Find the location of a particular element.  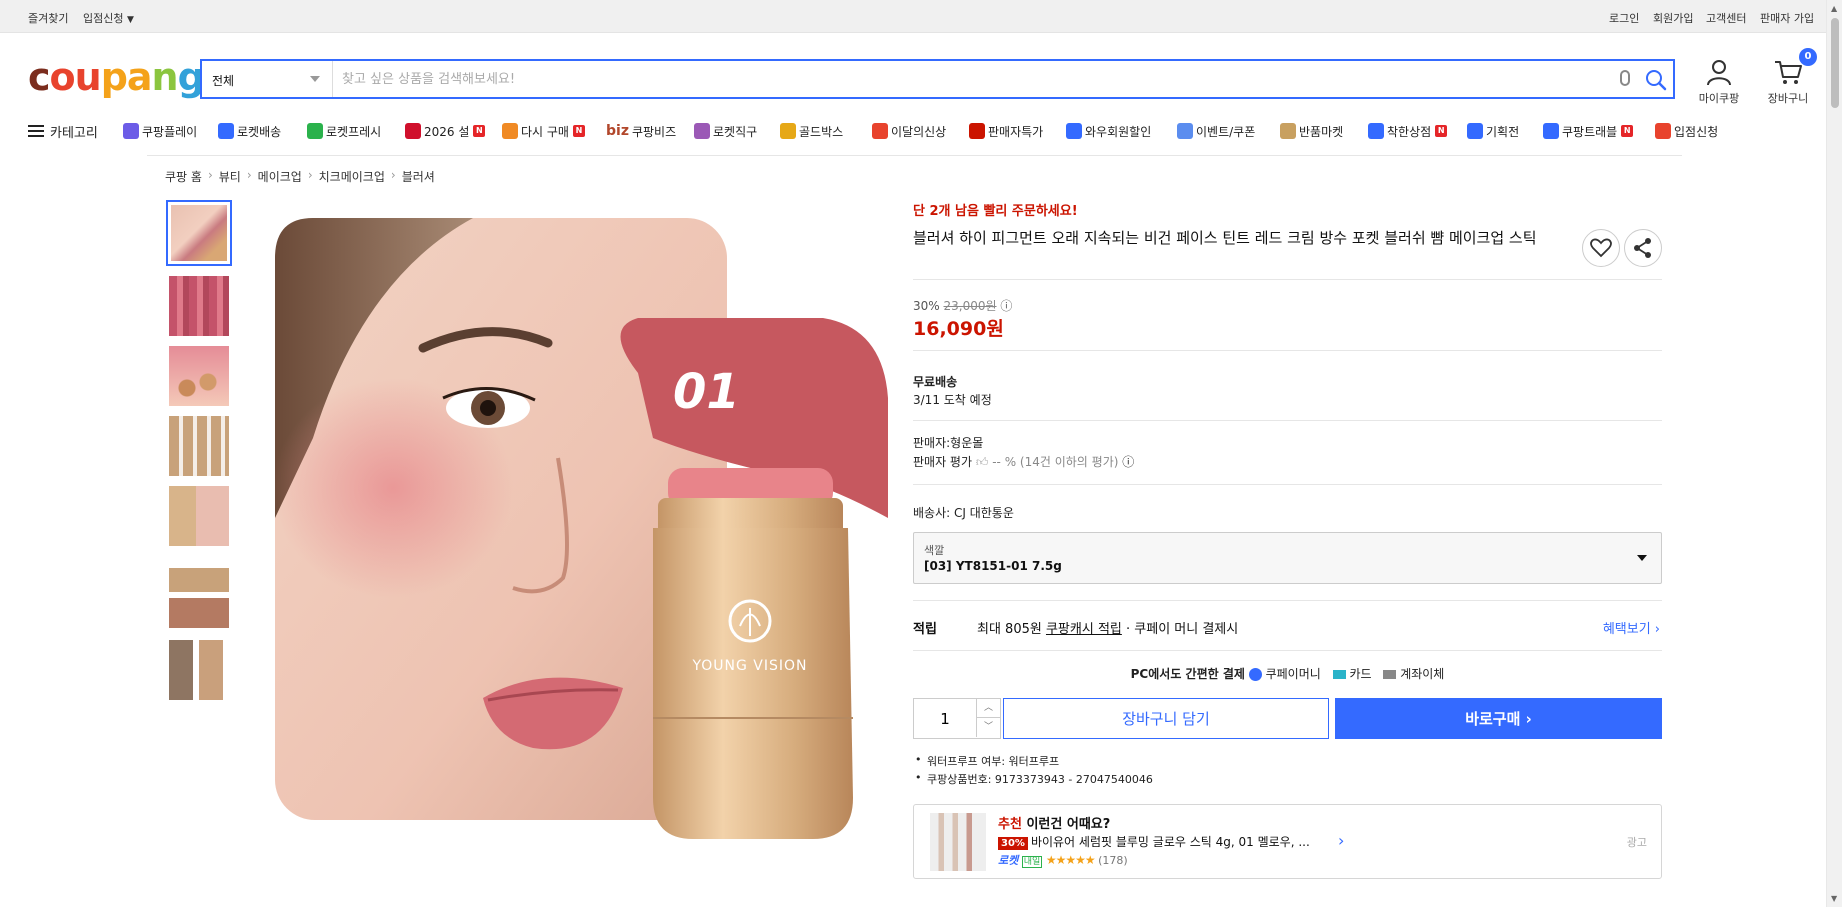

nav-item-10: 판매자특가 is located at coordinates (1006, 131).